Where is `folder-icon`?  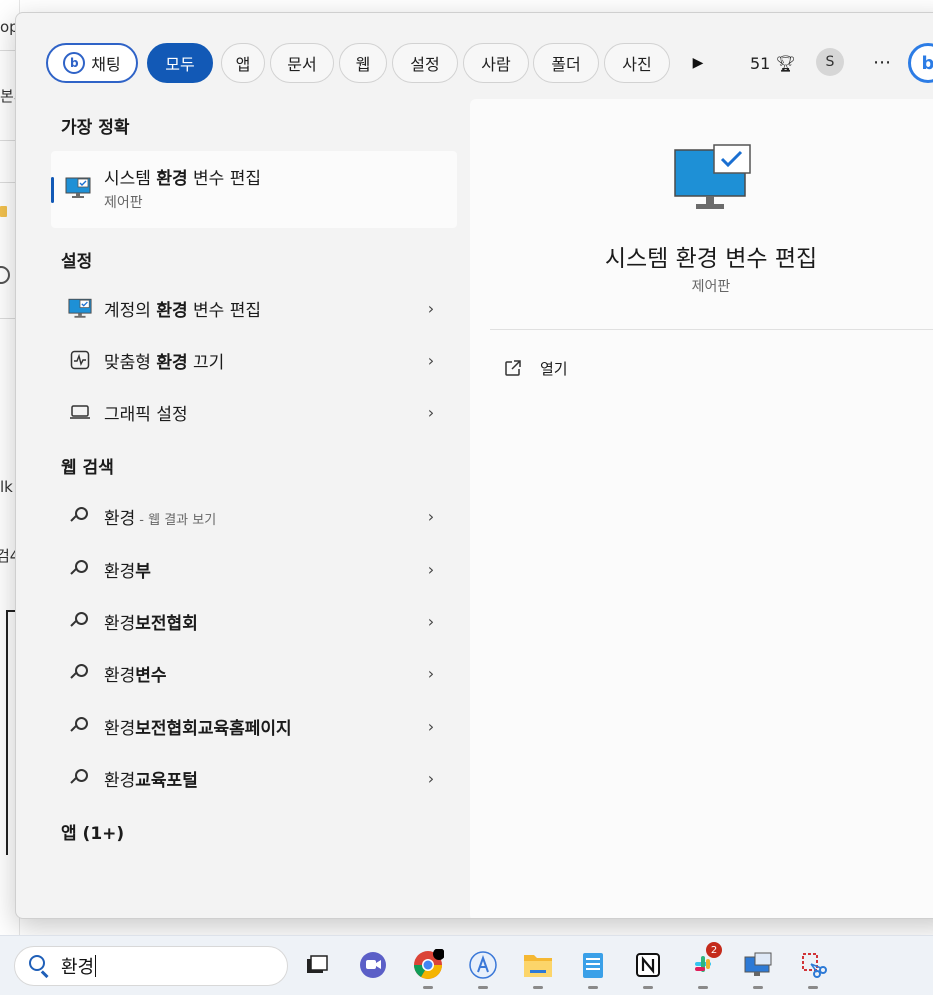
folder-icon is located at coordinates (3, 211).